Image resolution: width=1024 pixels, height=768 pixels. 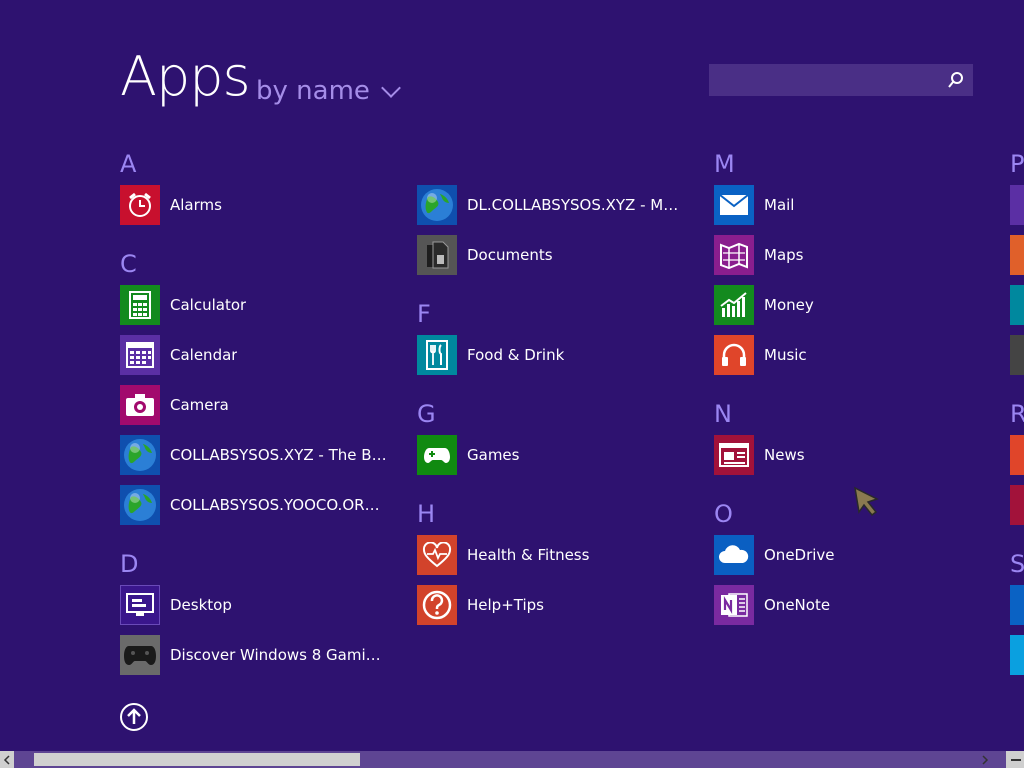 I want to click on scan-icon, so click(x=1017, y=605).